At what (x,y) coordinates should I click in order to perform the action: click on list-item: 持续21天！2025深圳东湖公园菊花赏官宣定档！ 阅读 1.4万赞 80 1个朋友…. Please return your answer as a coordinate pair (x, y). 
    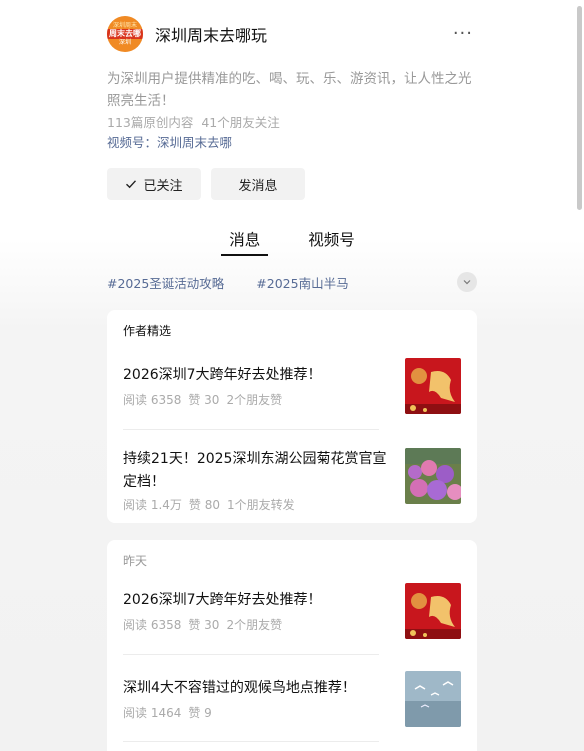
    Looking at the image, I should click on (292, 480).